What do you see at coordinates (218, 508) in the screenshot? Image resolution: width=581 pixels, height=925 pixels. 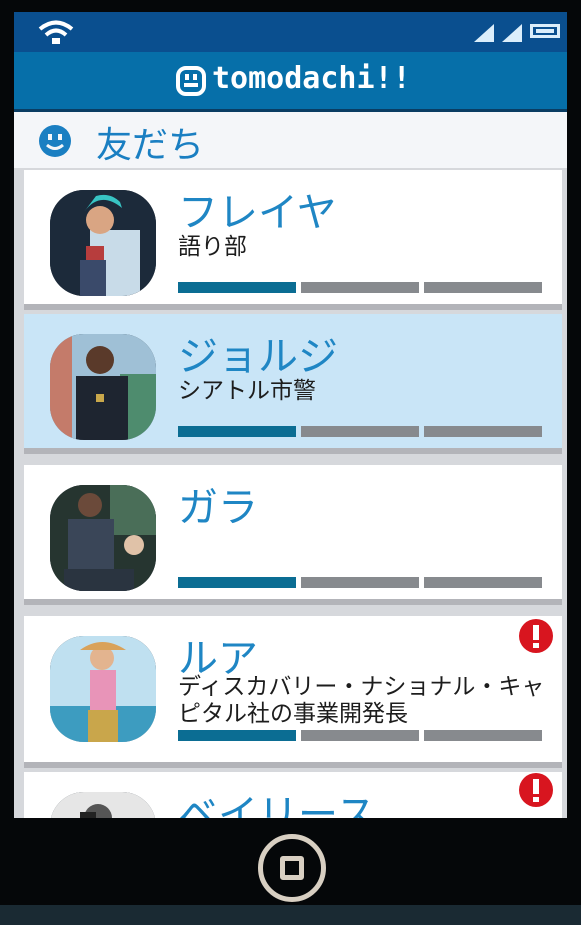 I see `friend-name: ガラ` at bounding box center [218, 508].